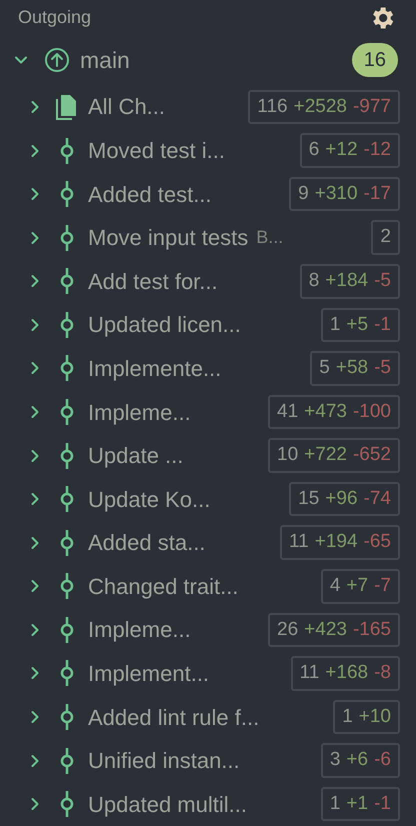  What do you see at coordinates (374, 716) in the screenshot?
I see `stat-value: +10` at bounding box center [374, 716].